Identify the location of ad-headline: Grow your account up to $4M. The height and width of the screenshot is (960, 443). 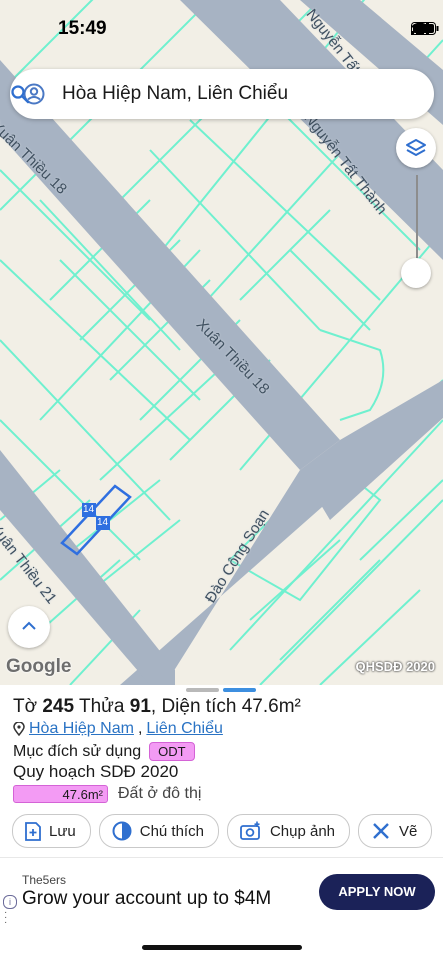
(146, 899).